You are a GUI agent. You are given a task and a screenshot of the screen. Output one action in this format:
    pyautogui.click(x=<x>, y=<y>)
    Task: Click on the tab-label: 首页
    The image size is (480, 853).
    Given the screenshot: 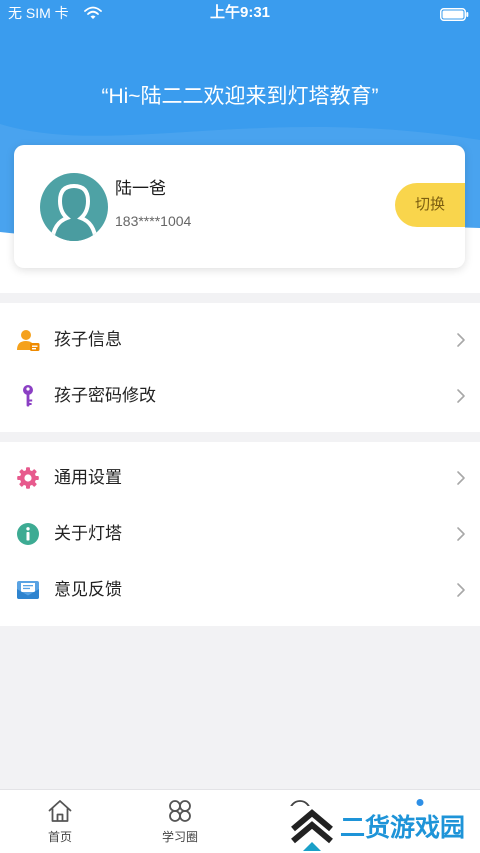 What is the action you would take?
    pyautogui.click(x=59, y=837)
    